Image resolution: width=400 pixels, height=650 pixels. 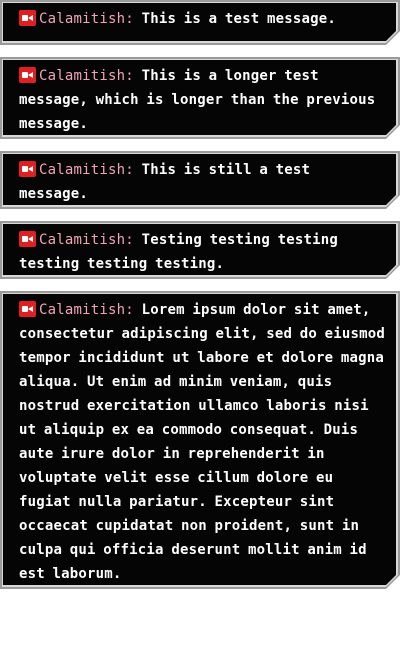 I want to click on message-text: This is a test message., so click(x=239, y=19).